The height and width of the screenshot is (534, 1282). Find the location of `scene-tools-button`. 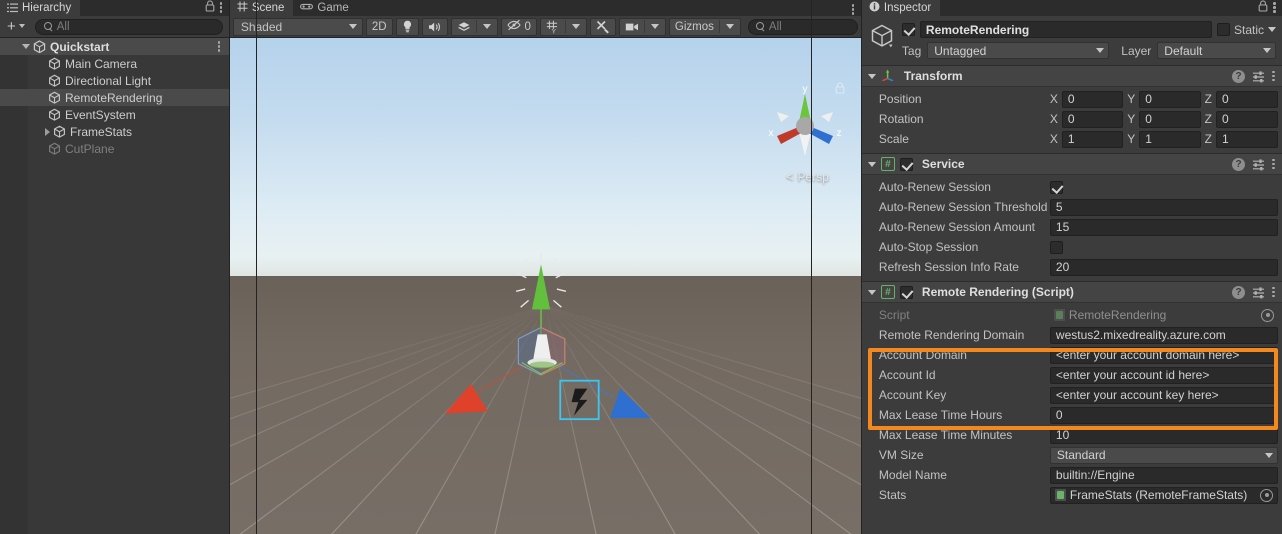

scene-tools-button is located at coordinates (602, 26).